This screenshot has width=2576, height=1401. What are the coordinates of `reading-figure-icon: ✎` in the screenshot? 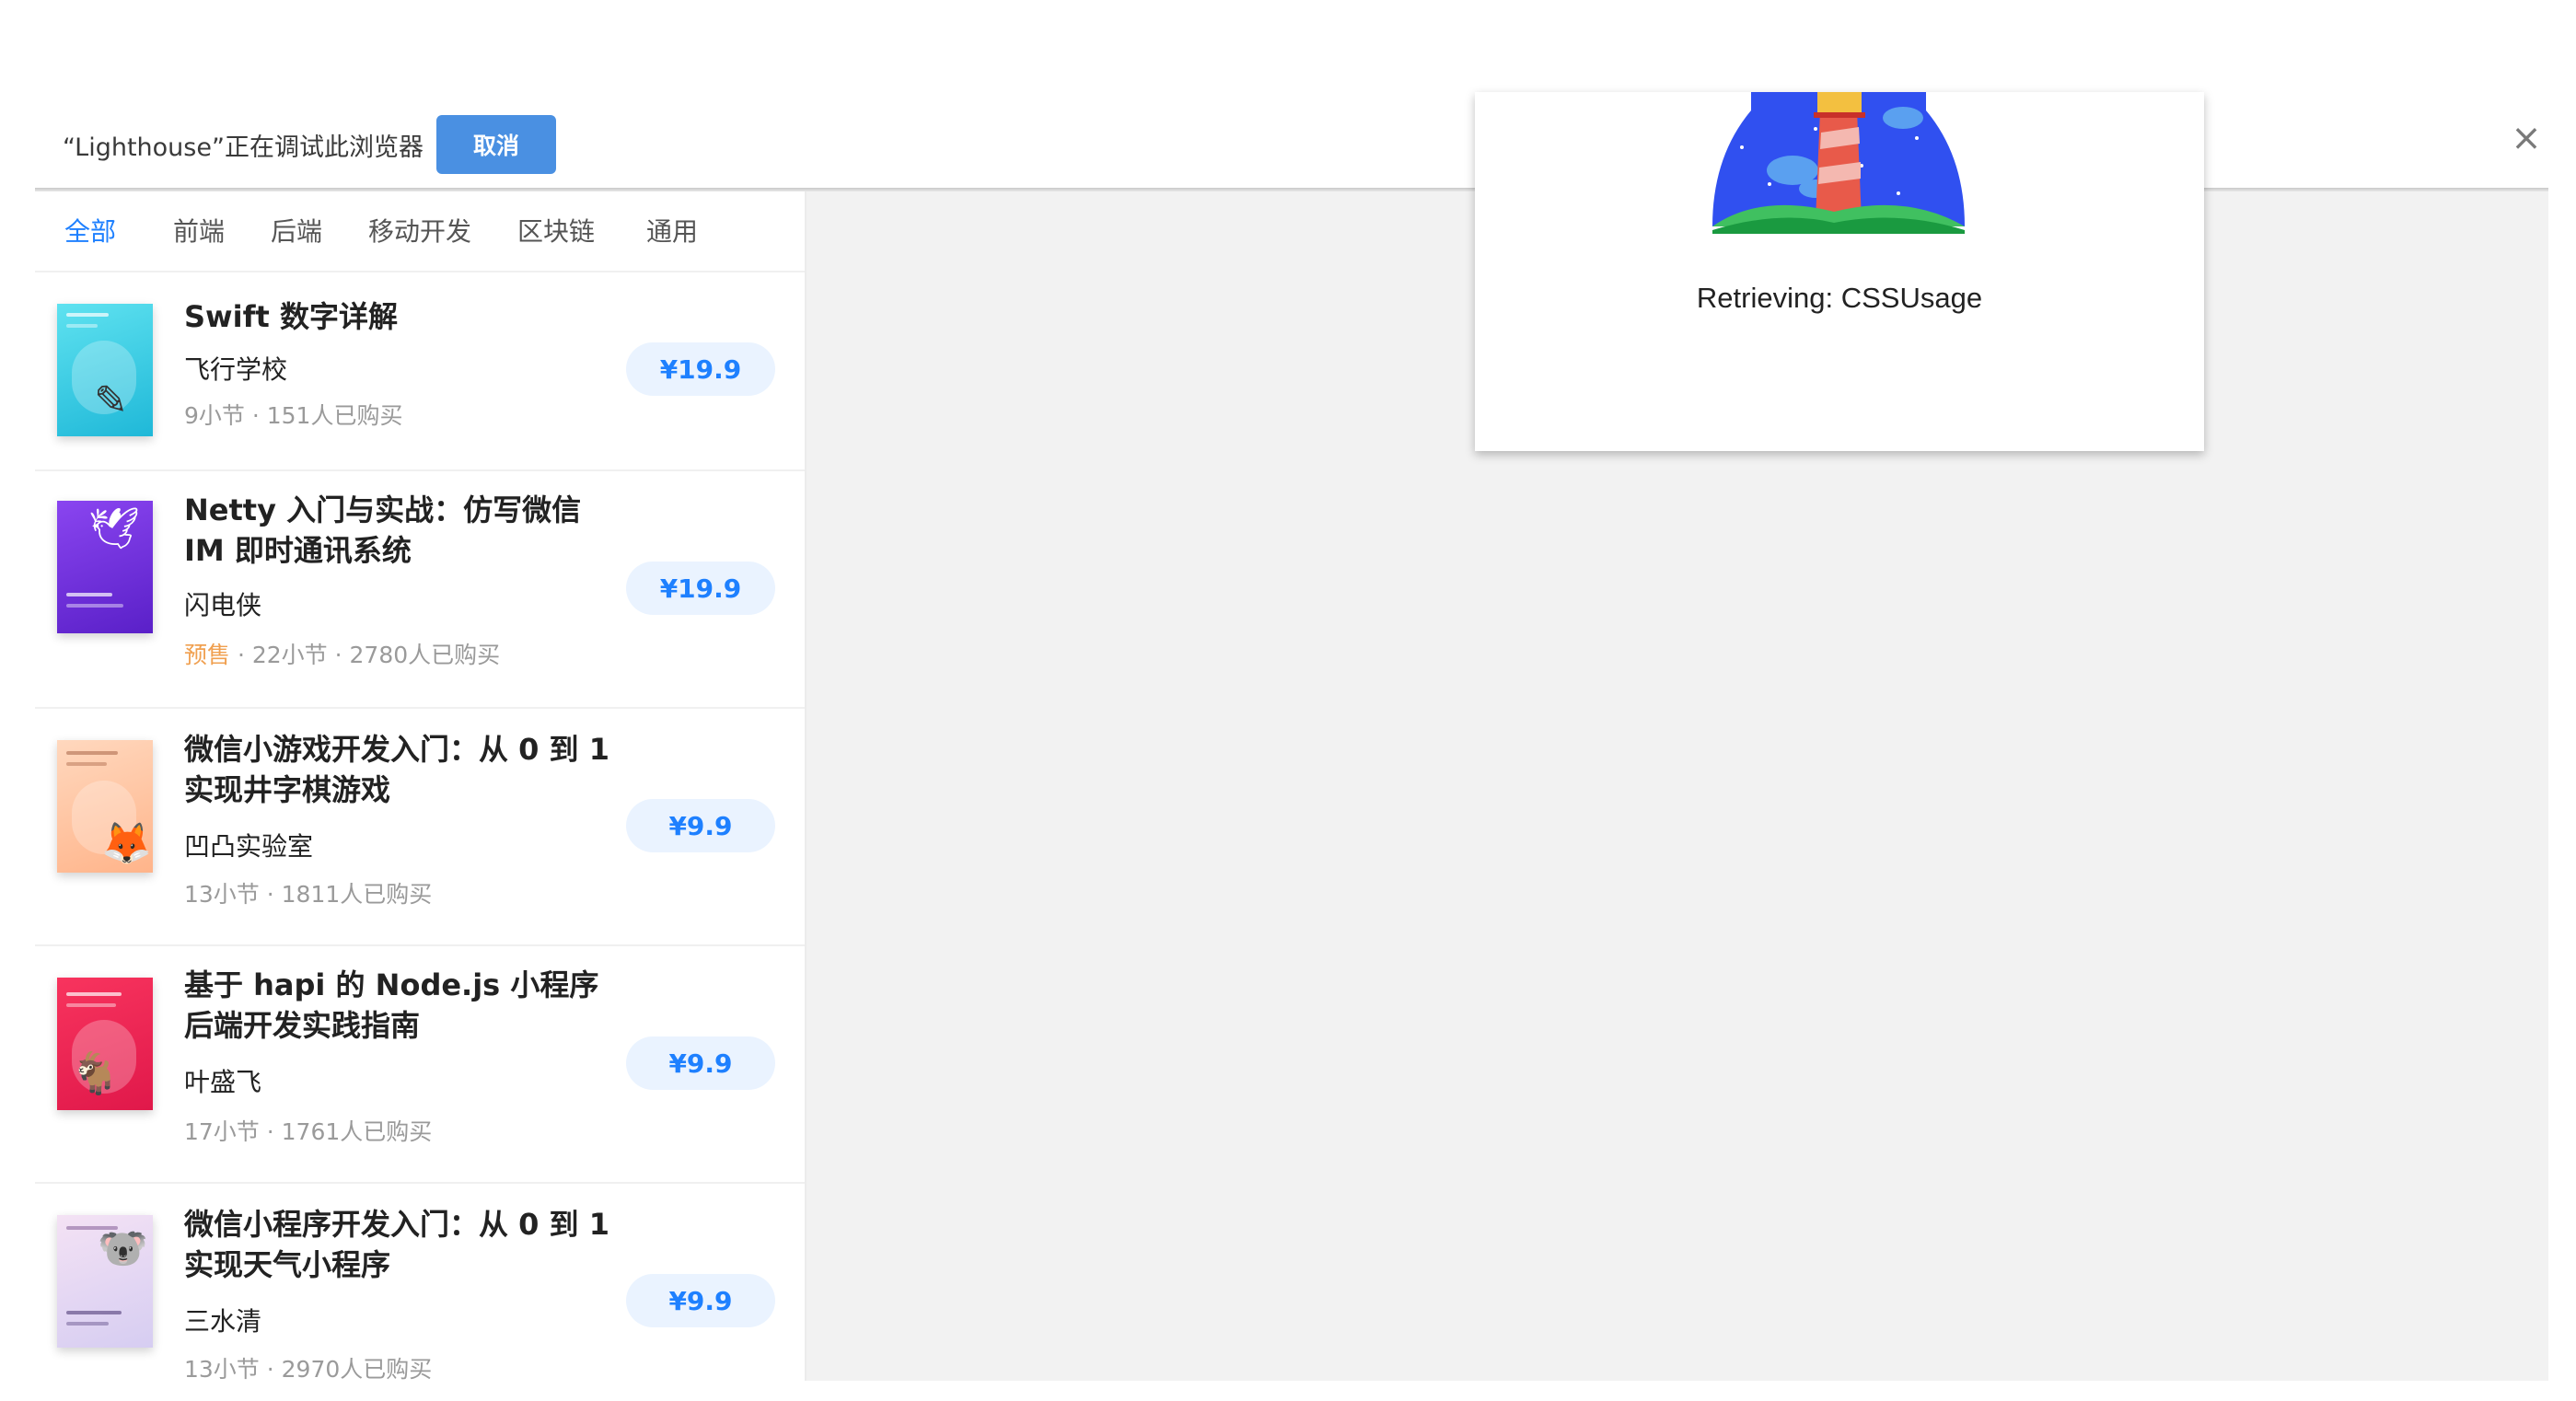 It's located at (111, 400).